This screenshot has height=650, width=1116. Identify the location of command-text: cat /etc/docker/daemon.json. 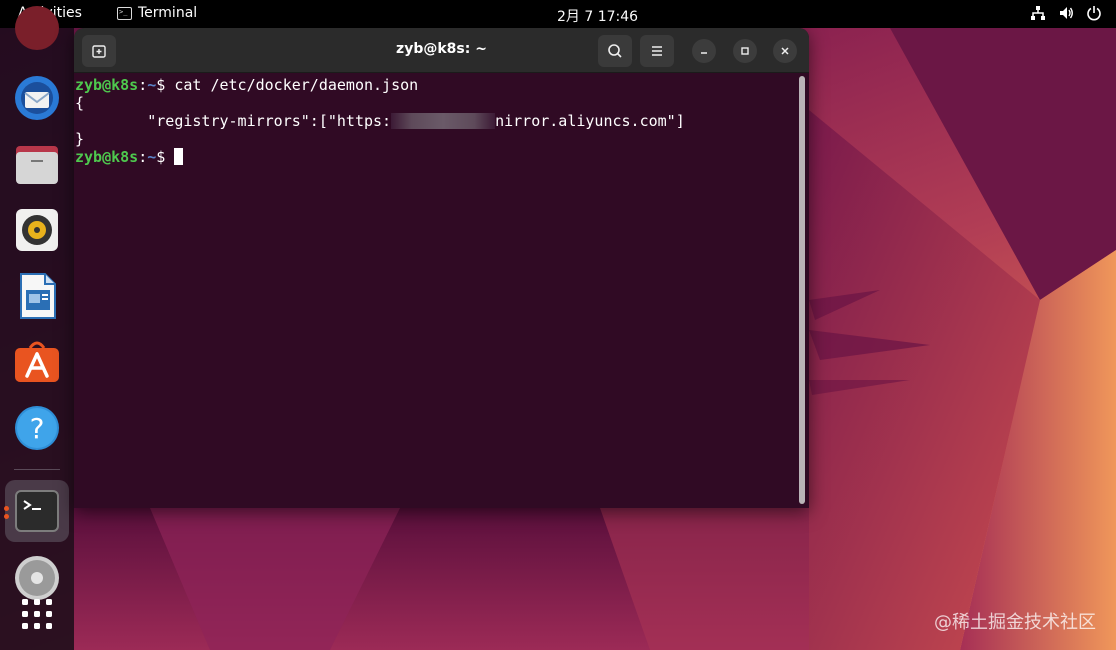
(296, 85).